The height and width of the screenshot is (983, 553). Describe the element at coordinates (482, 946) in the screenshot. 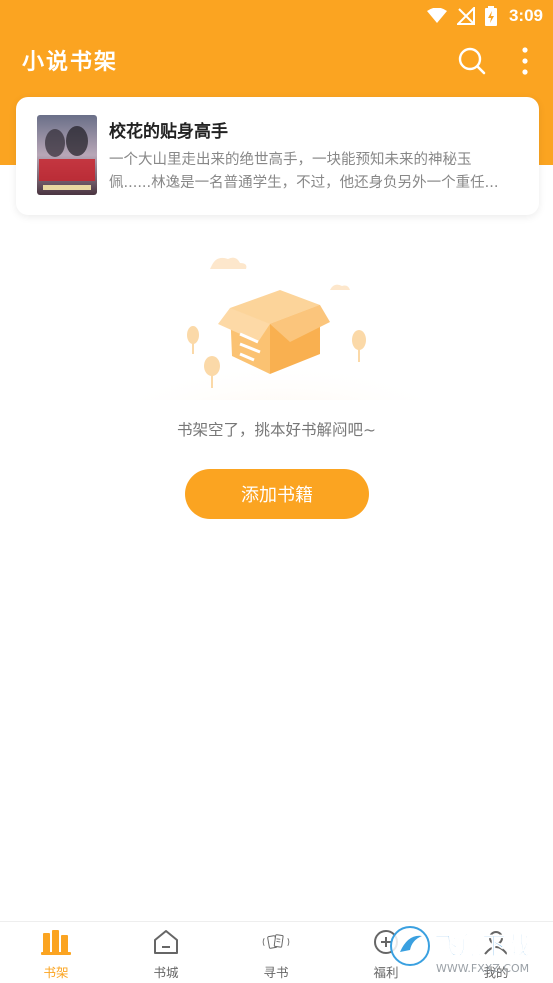

I see `svg-text: 飞翔下载` at that location.